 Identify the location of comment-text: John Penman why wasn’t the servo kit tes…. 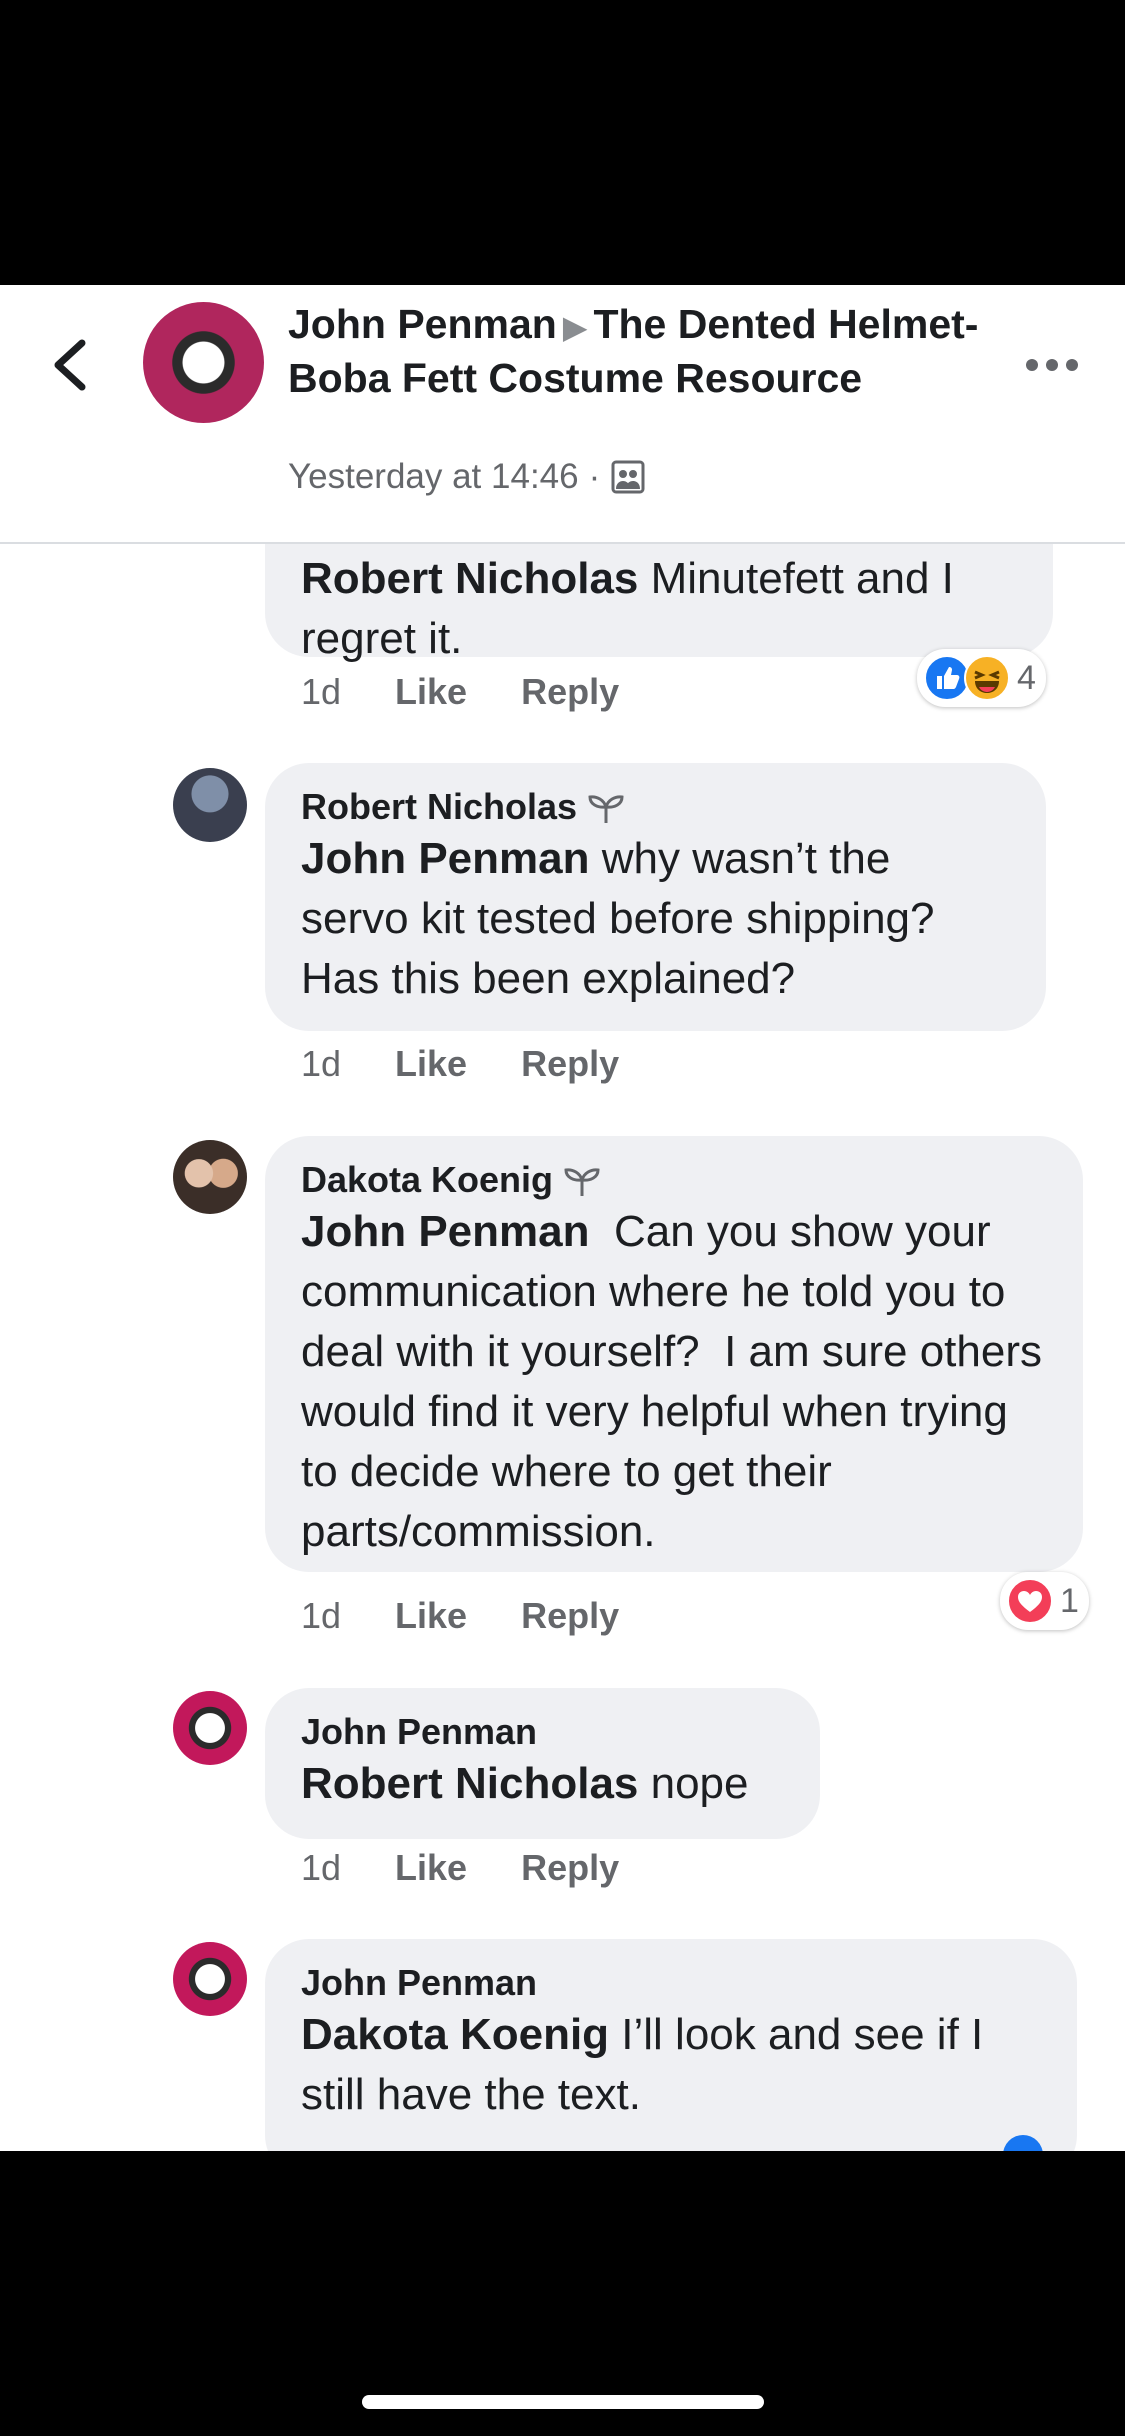
(618, 918).